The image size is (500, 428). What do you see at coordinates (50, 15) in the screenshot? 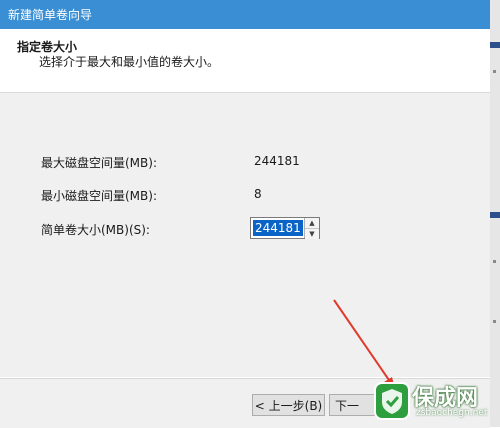
I see `window-title: 新建简单卷向导` at bounding box center [50, 15].